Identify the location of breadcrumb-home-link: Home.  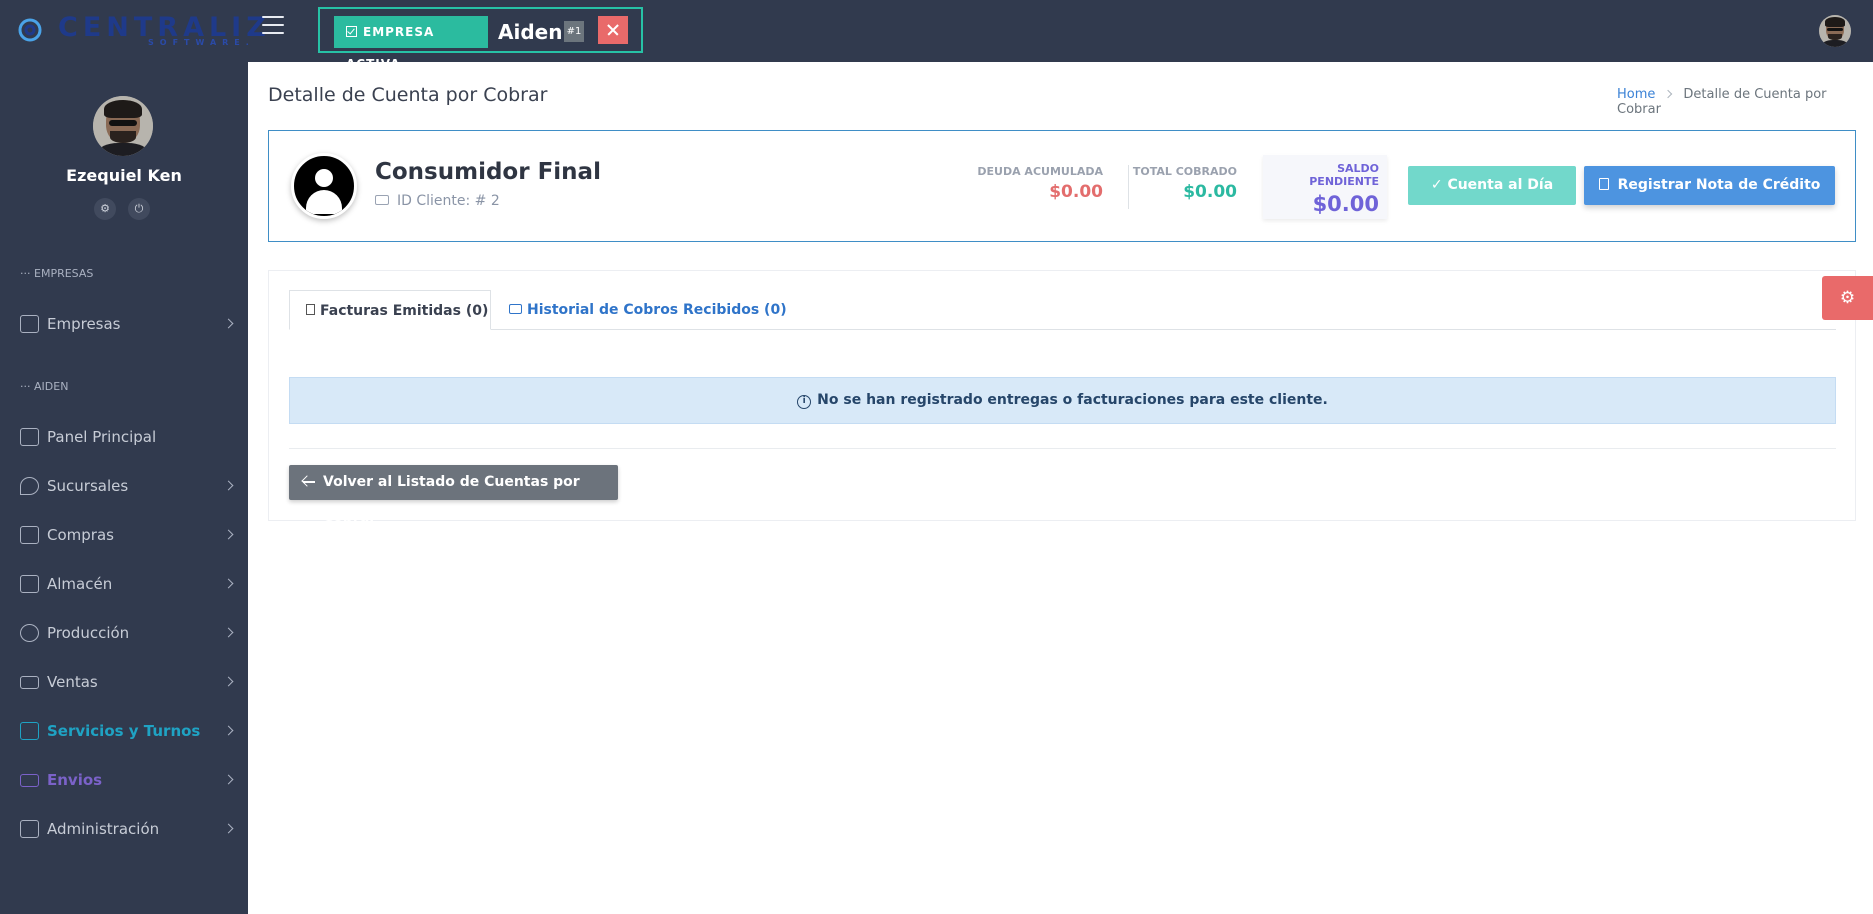
(1636, 94).